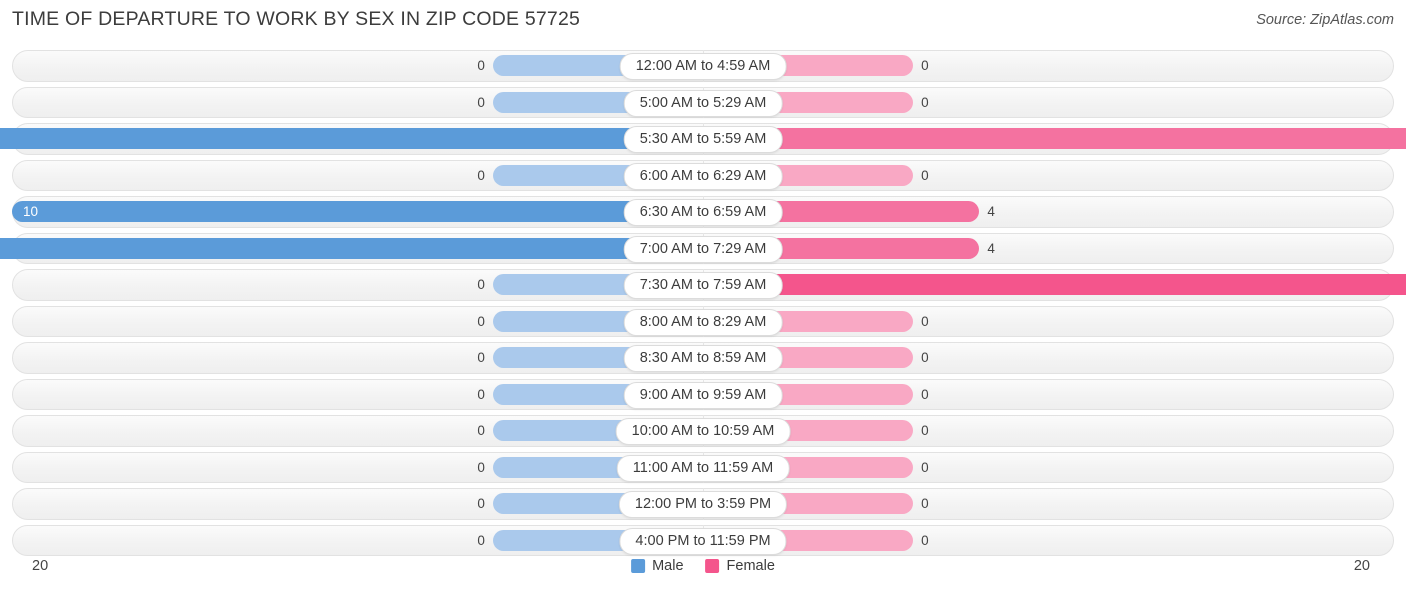 This screenshot has width=1406, height=594. What do you see at coordinates (1361, 566) in the screenshot?
I see `axis-max-right: 20` at bounding box center [1361, 566].